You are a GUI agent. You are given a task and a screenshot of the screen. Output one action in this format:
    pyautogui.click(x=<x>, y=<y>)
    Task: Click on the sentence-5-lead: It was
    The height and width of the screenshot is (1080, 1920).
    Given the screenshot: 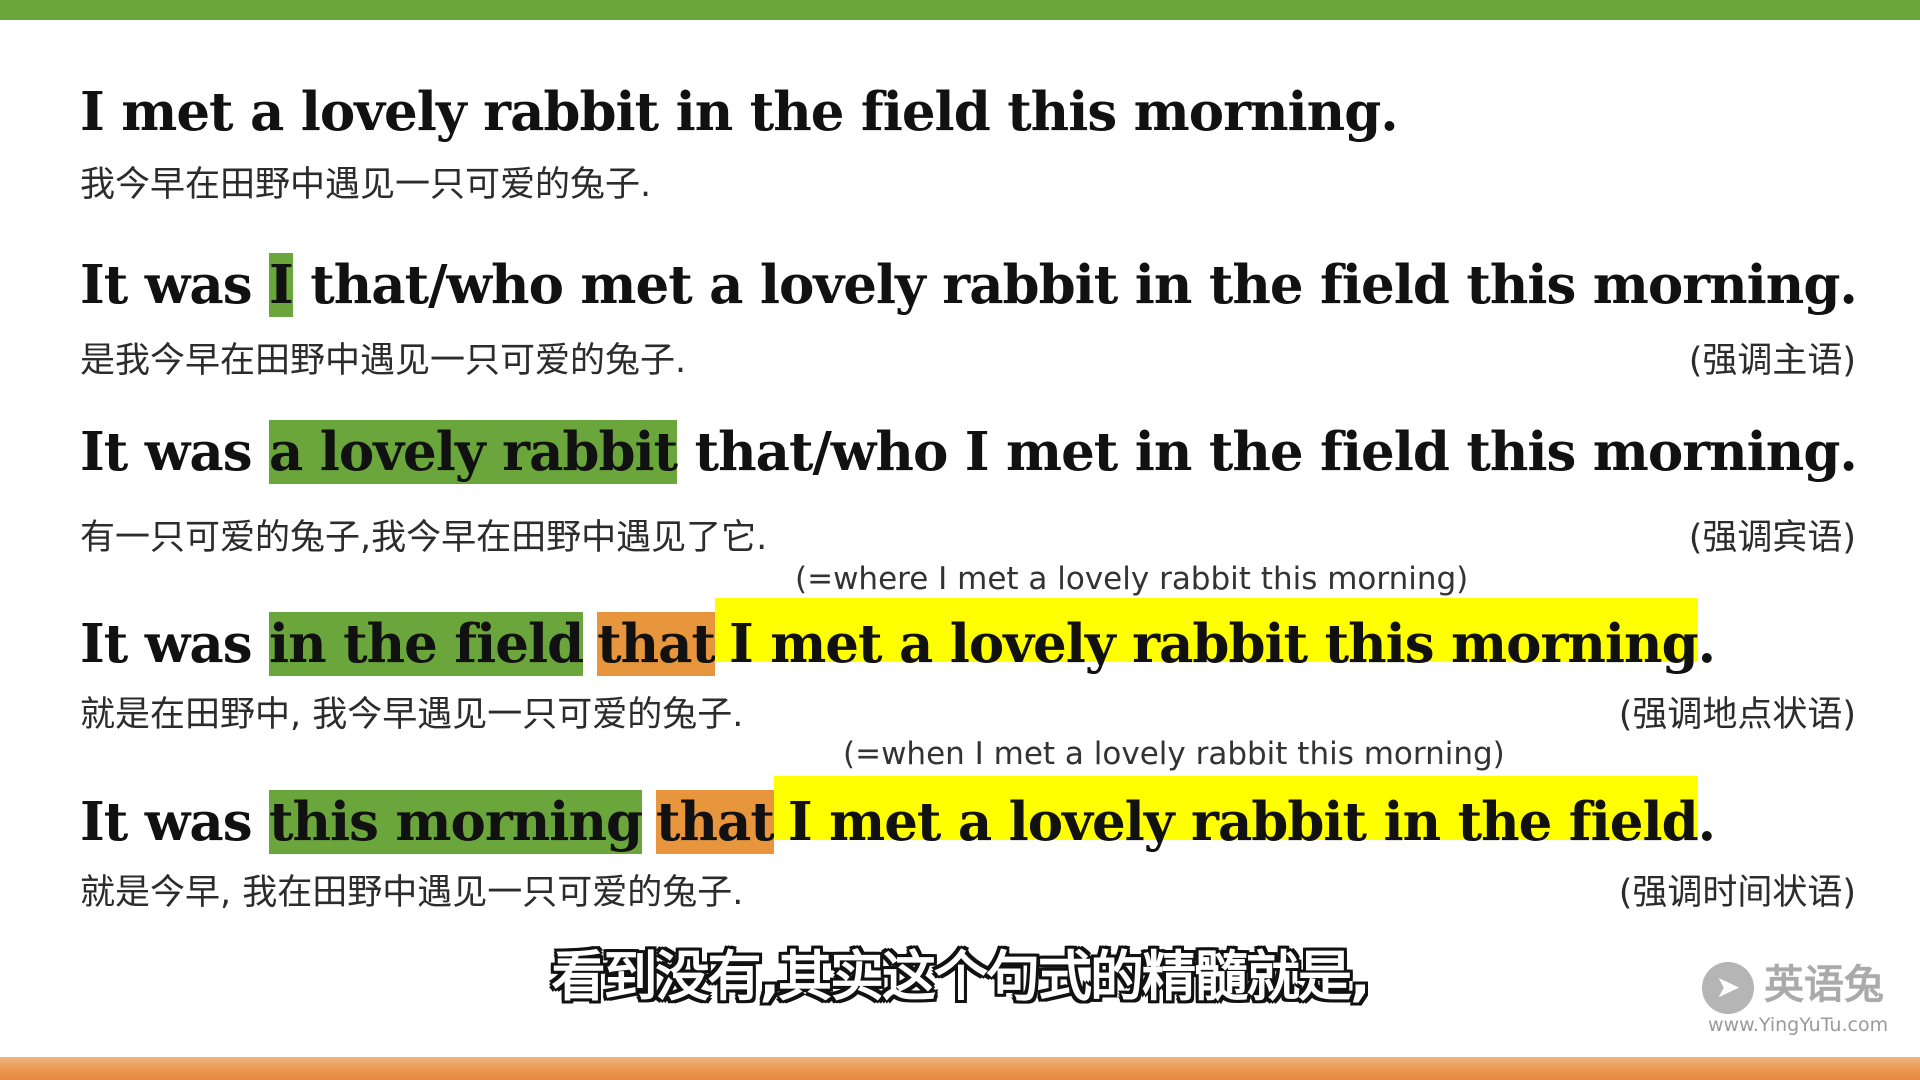 What is the action you would take?
    pyautogui.click(x=174, y=822)
    